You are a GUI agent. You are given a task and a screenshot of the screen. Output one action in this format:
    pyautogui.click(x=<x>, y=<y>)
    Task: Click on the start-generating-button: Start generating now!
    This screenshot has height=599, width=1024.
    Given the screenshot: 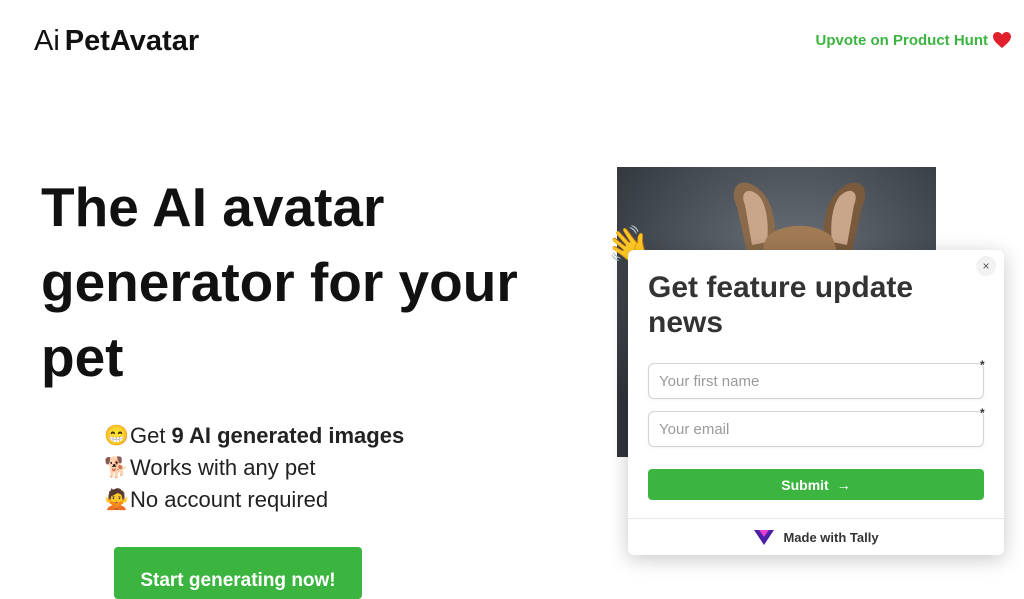 What is the action you would take?
    pyautogui.click(x=238, y=573)
    